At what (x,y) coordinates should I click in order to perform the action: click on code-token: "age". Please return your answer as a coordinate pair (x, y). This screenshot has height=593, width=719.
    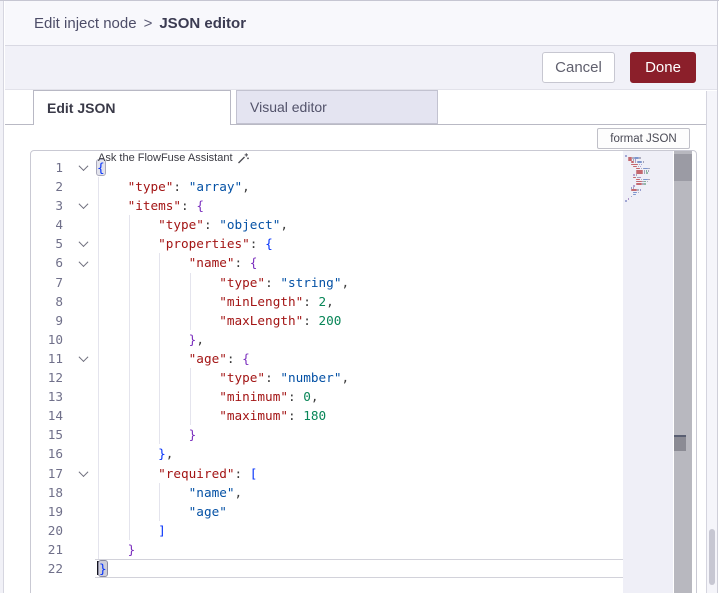
    Looking at the image, I should click on (207, 511).